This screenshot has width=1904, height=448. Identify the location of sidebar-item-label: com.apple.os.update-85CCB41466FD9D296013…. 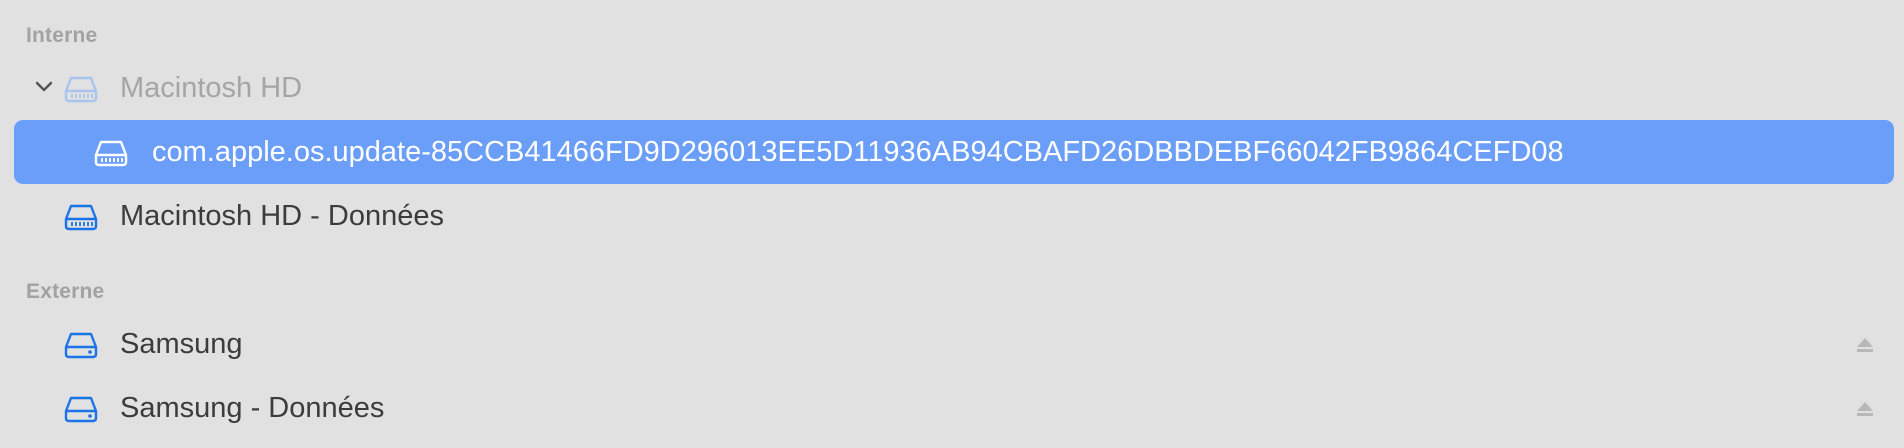
(858, 152).